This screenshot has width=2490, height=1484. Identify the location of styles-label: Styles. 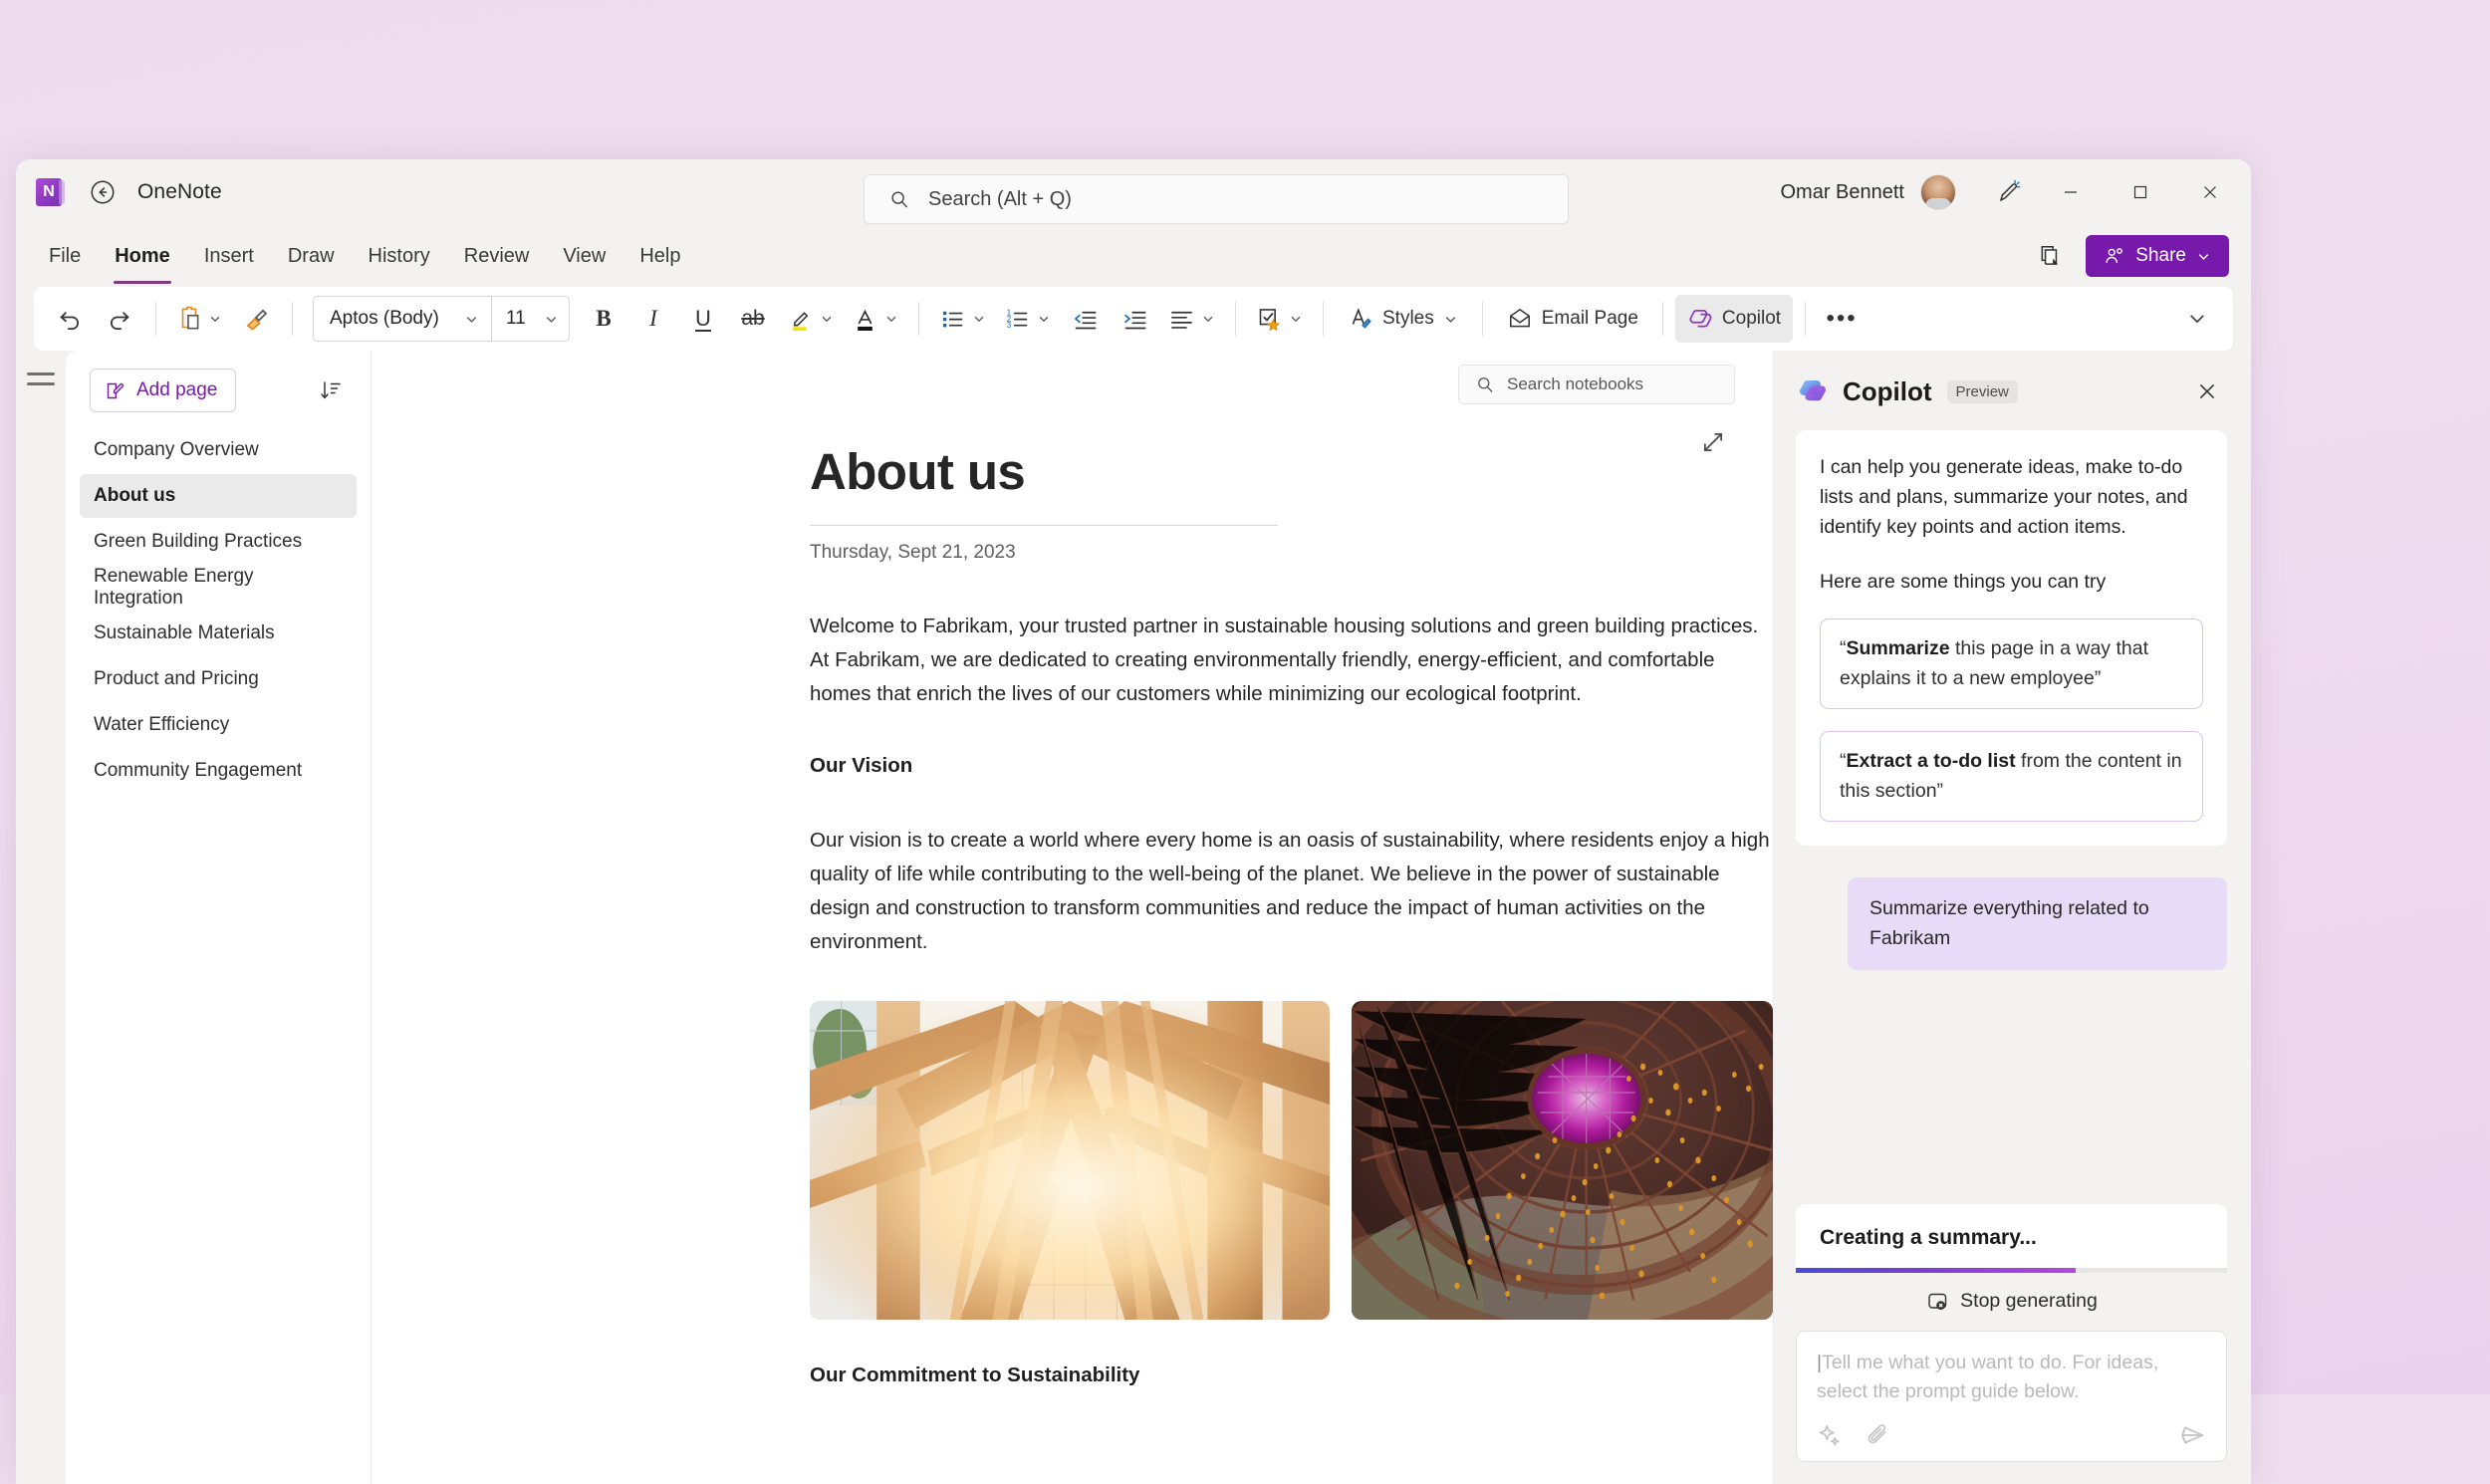
(1408, 318).